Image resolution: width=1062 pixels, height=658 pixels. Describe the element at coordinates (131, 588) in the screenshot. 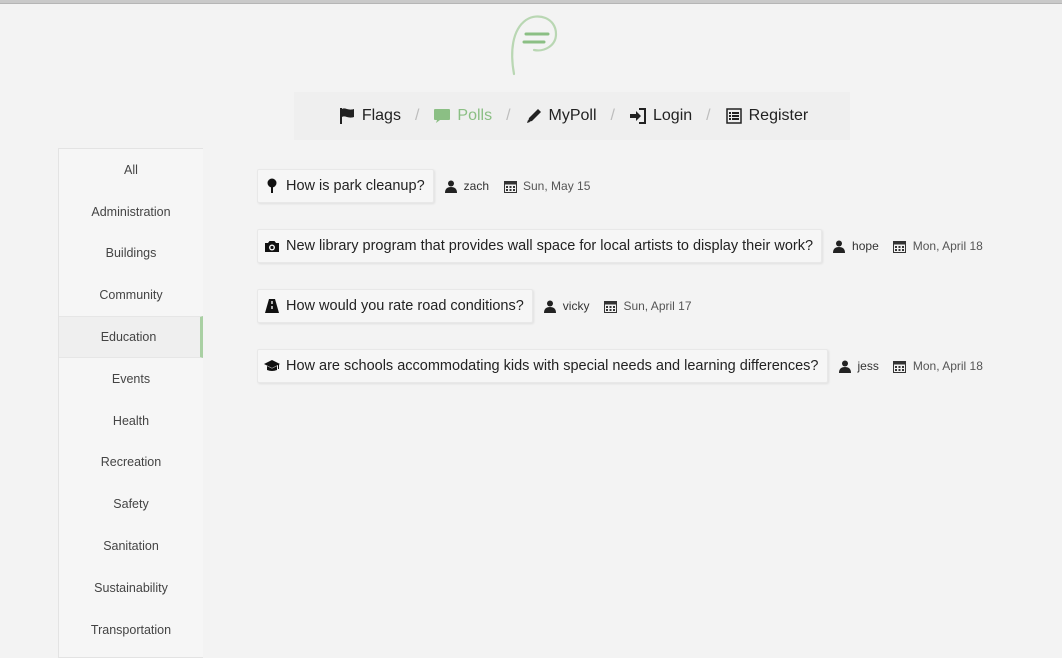

I see `category-sustainability: Sustainability` at that location.